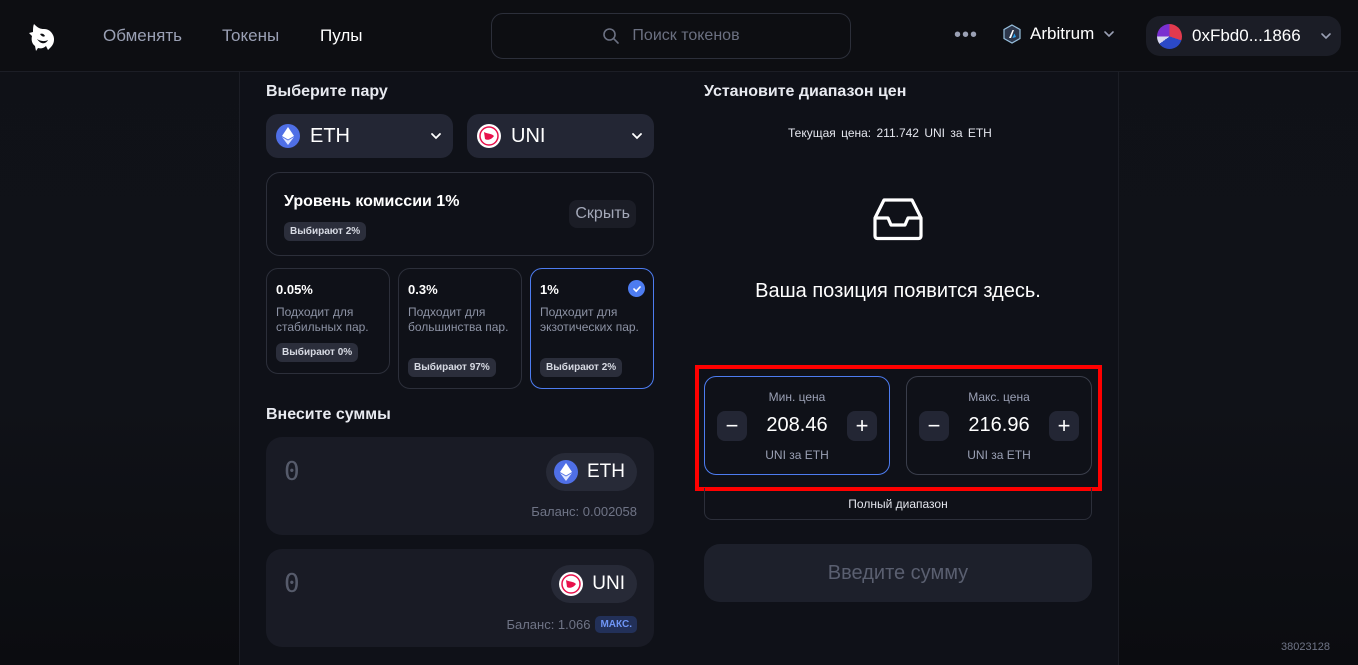 This screenshot has width=1358, height=665. Describe the element at coordinates (606, 471) in the screenshot. I see `token-symbol: ETH` at that location.